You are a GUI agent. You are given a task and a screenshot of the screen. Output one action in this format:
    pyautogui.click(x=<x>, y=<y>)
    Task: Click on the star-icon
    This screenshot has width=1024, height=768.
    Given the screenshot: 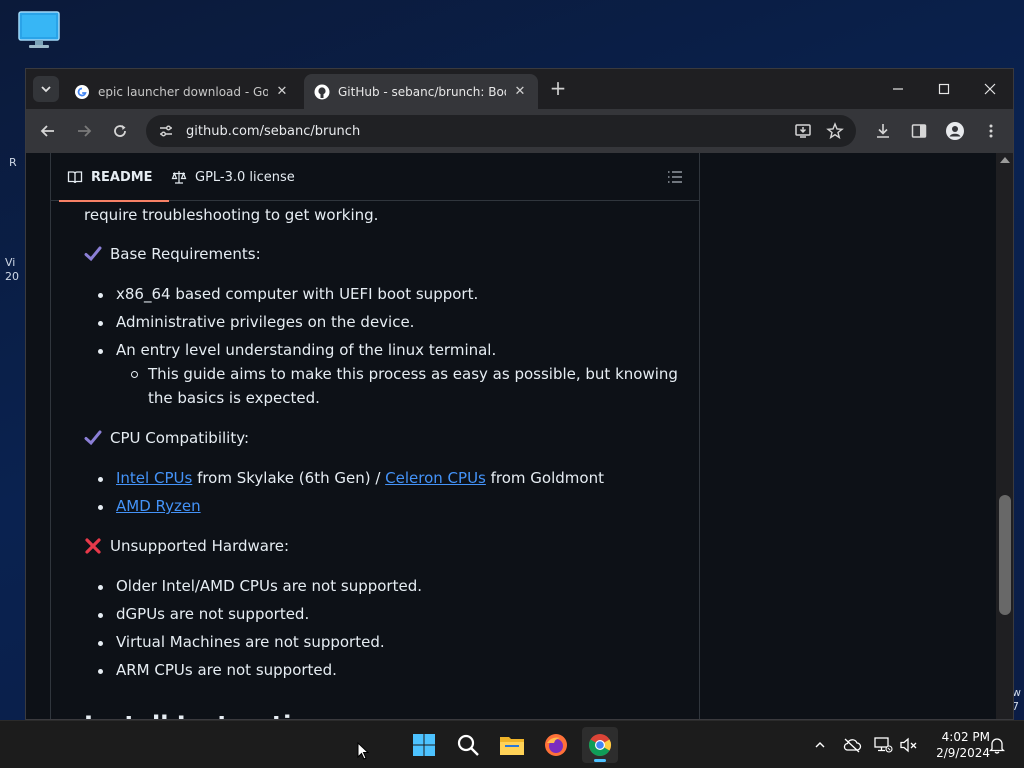 What is the action you would take?
    pyautogui.click(x=835, y=131)
    